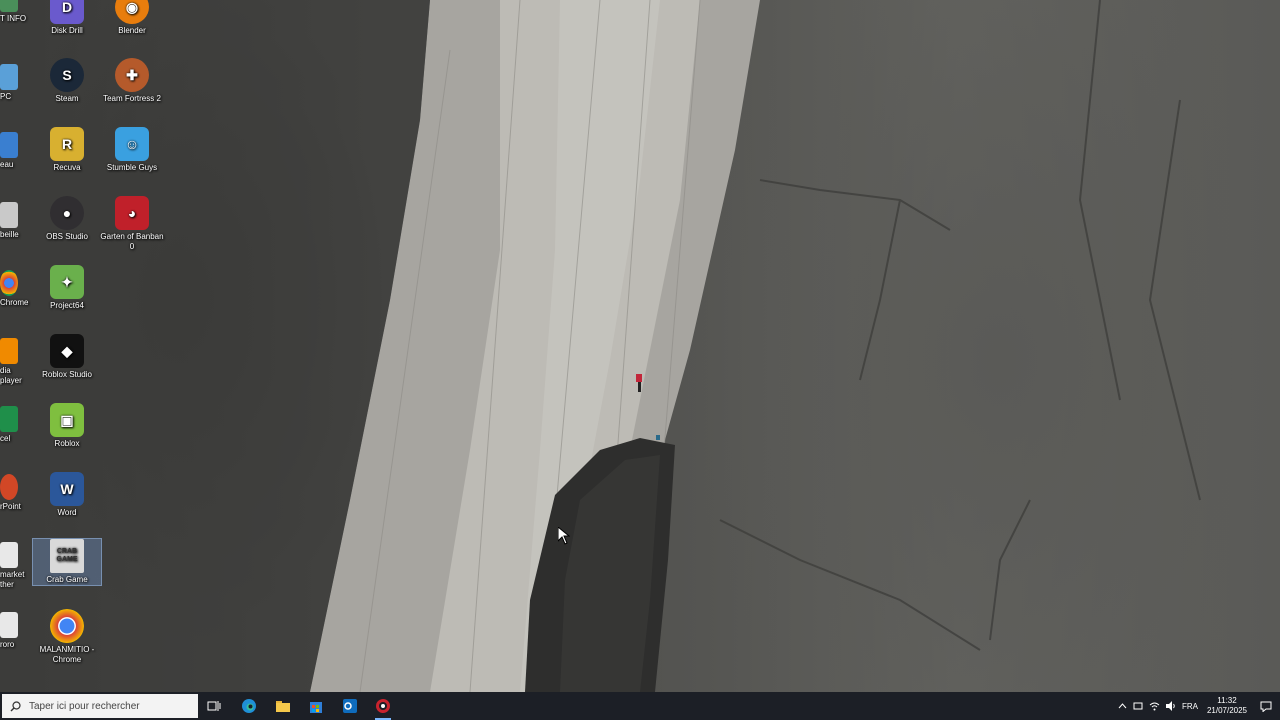  What do you see at coordinates (132, 98) in the screenshot?
I see `desktop-icon-label: Team Fortress 2` at bounding box center [132, 98].